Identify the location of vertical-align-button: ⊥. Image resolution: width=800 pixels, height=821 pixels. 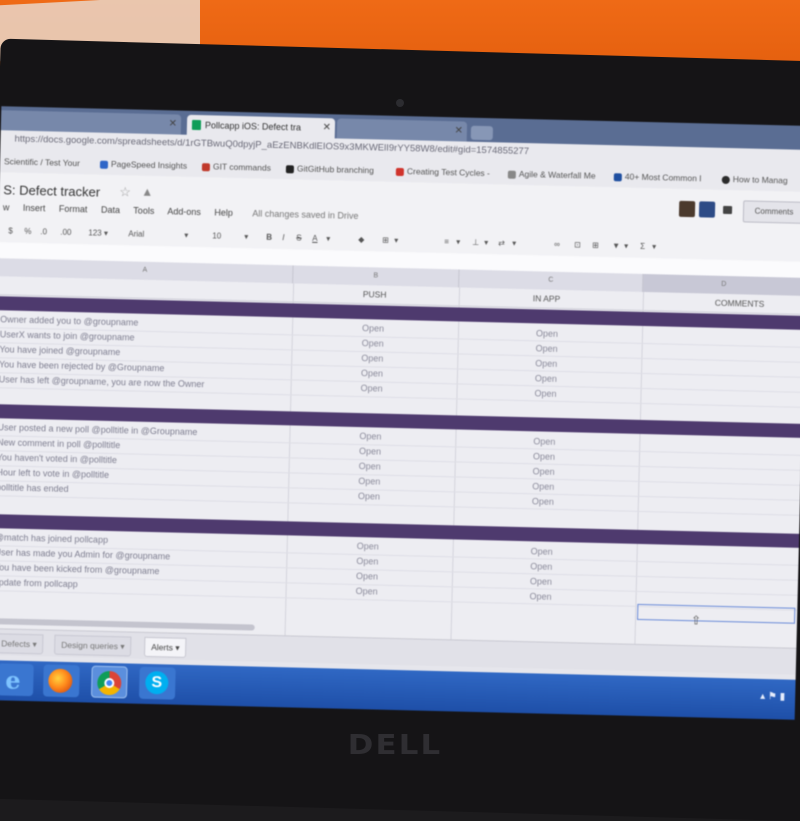
(475, 242).